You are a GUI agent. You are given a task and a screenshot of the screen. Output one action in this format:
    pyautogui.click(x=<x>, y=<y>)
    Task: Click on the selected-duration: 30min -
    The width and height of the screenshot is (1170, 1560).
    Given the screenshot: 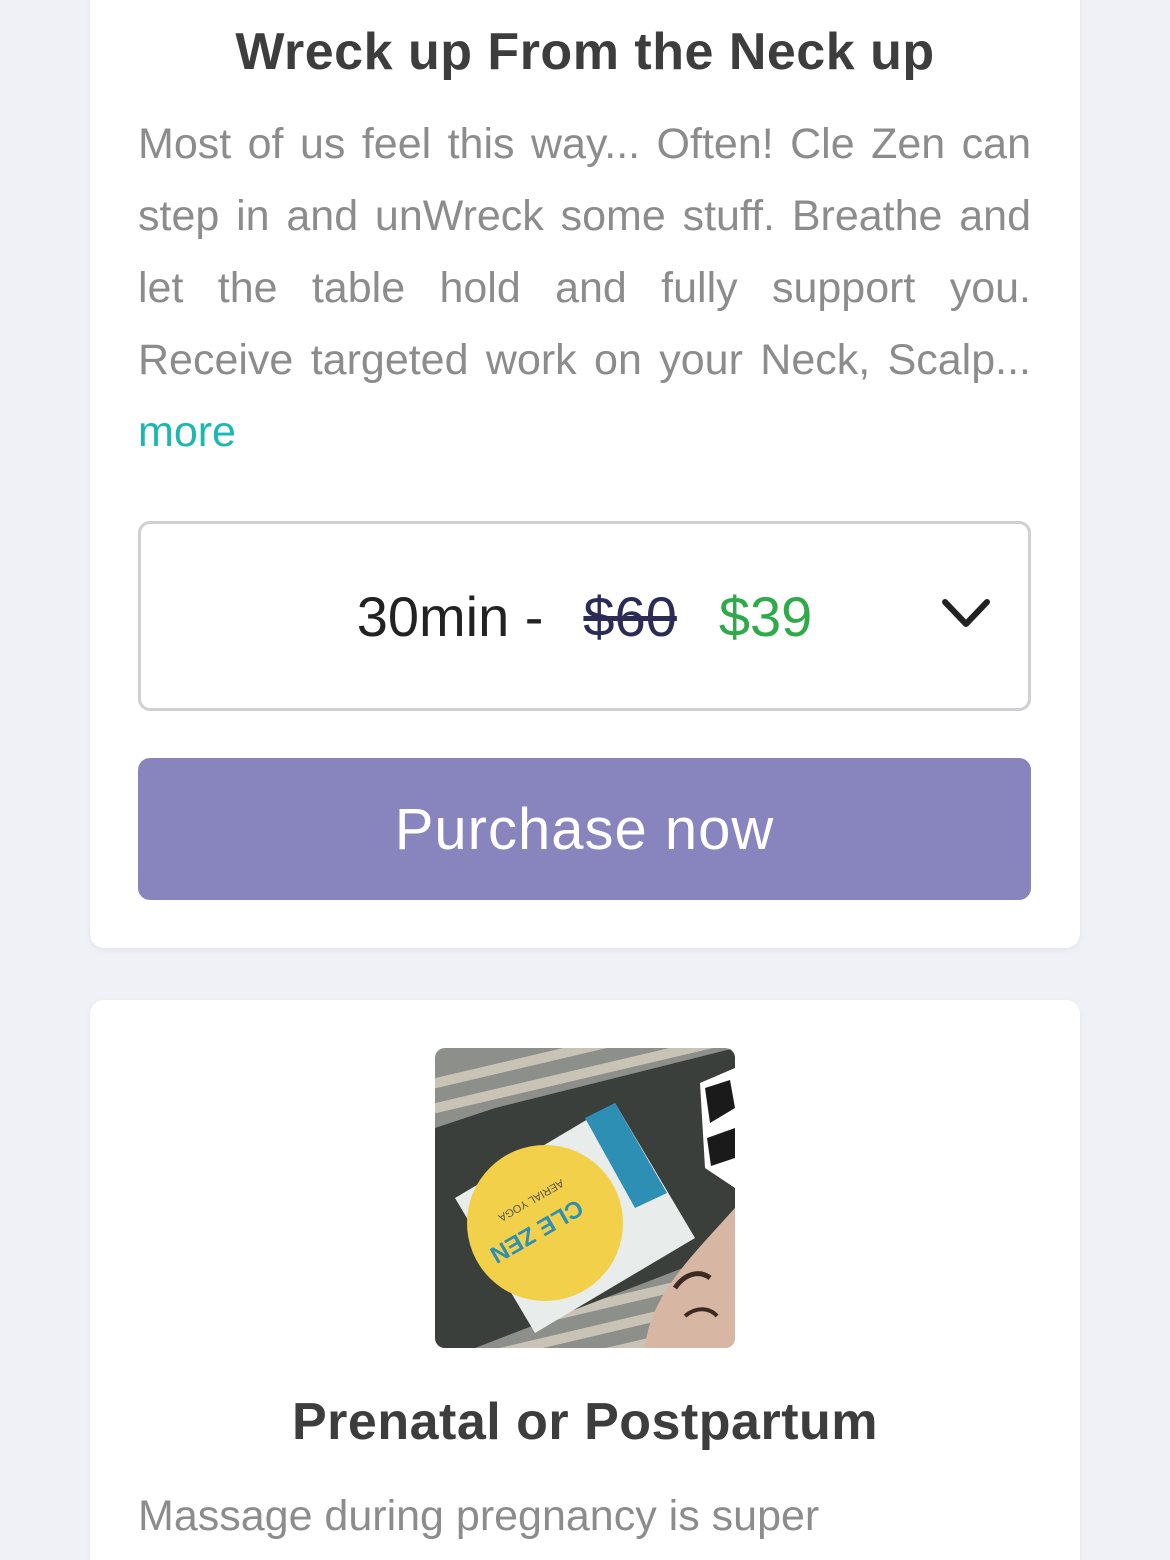 What is the action you would take?
    pyautogui.click(x=450, y=616)
    